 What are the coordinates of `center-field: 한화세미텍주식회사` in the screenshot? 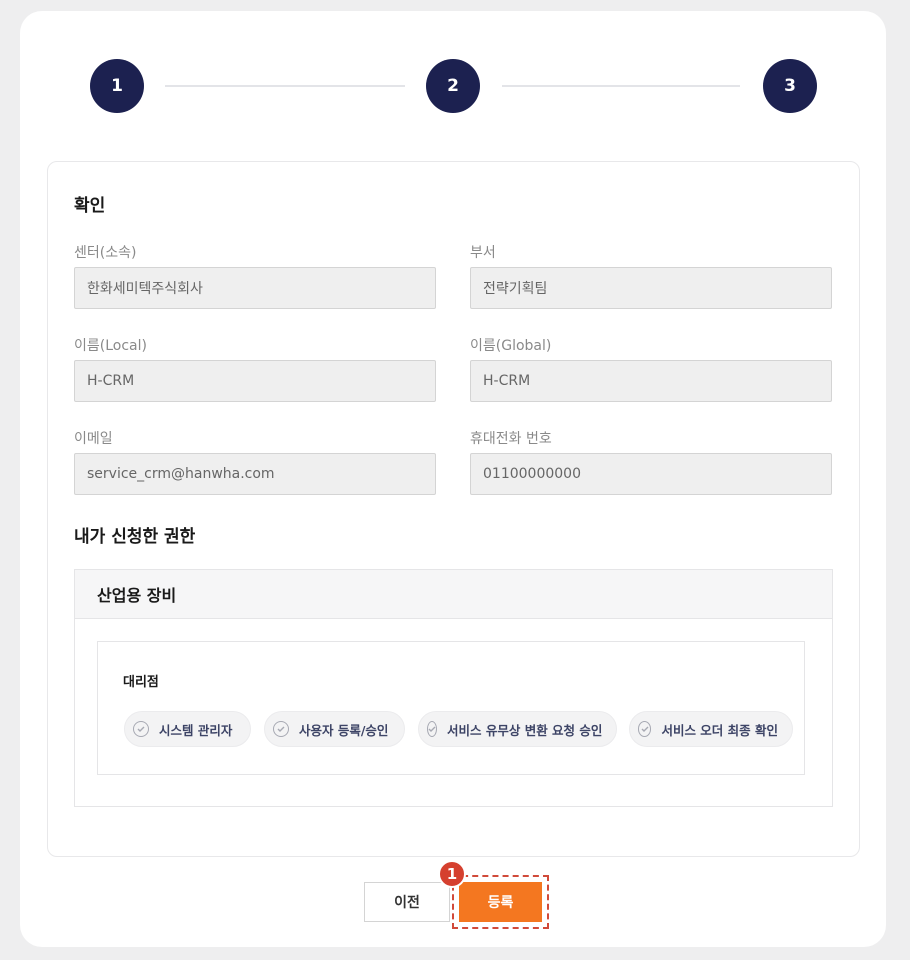 It's located at (255, 288).